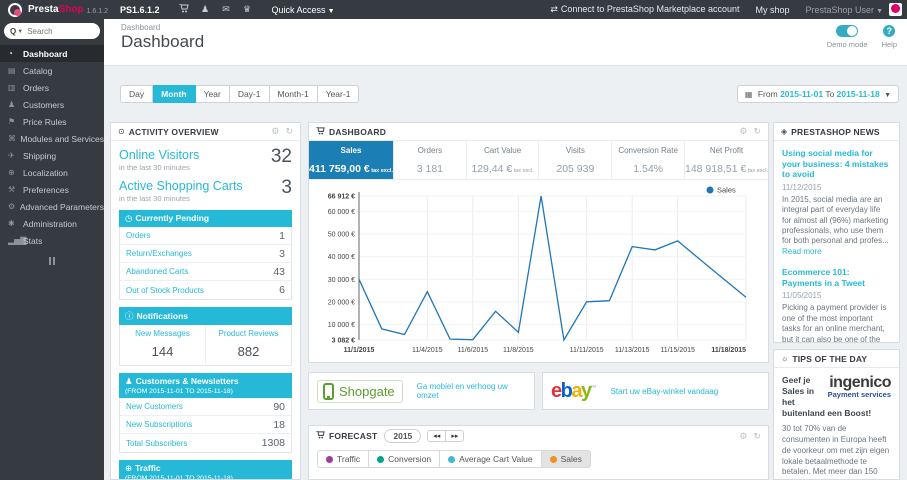  I want to click on customers-row-new-subscriptions: New Subscriptions 18, so click(205, 425).